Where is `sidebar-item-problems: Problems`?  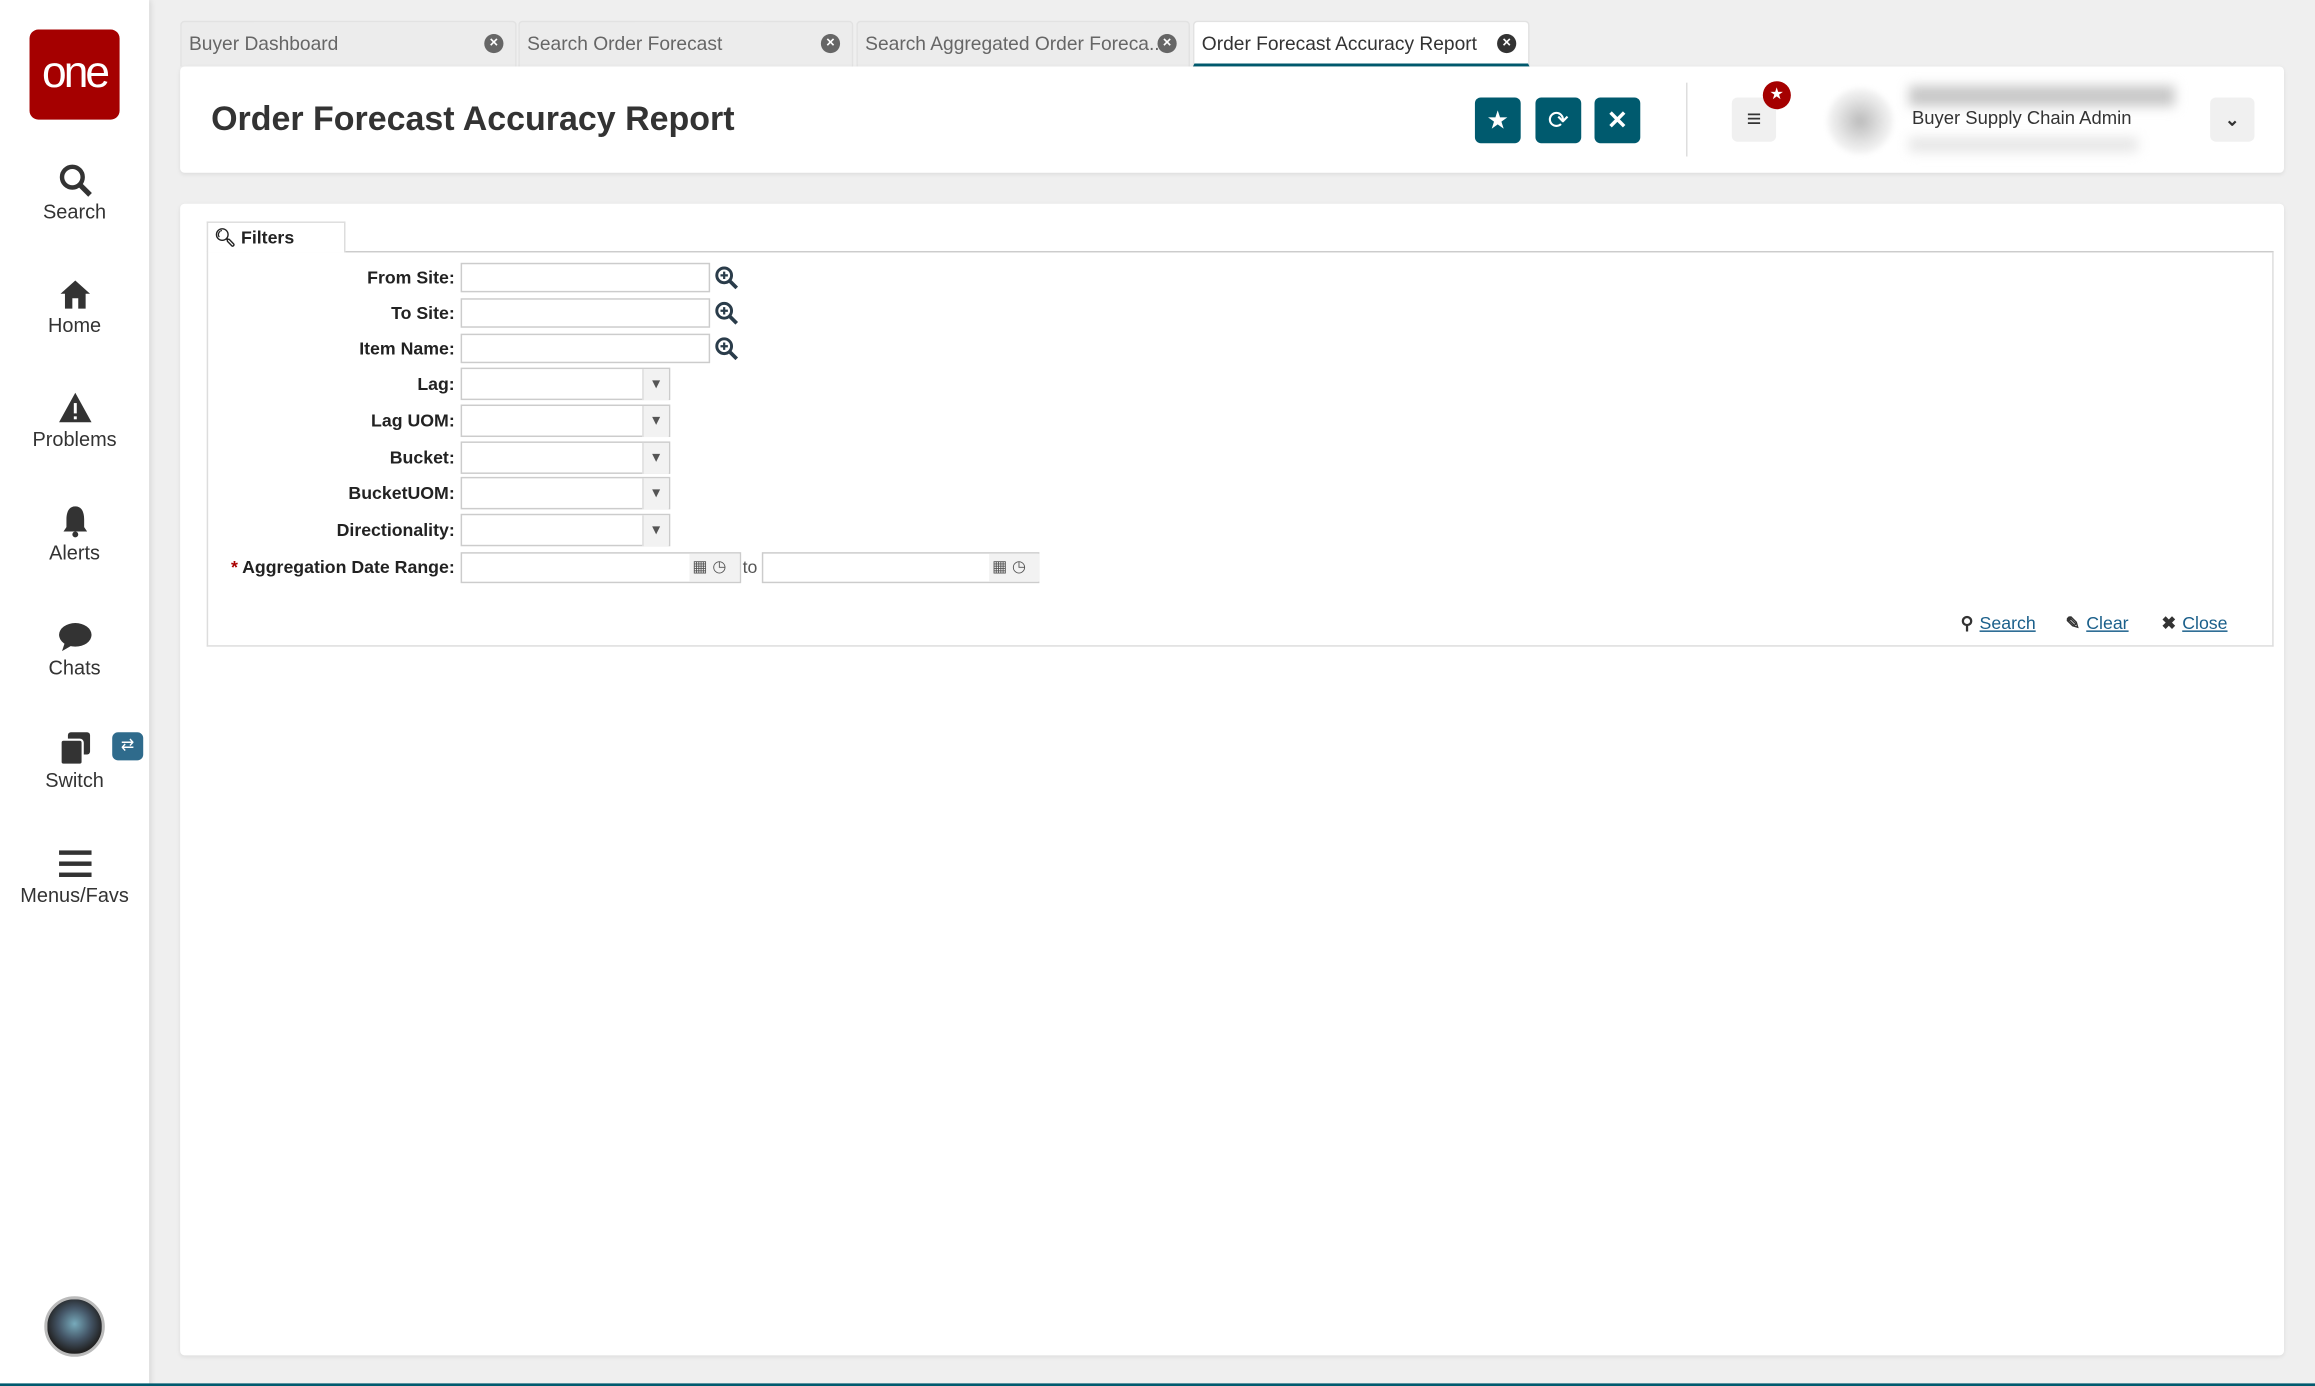 sidebar-item-problems: Problems is located at coordinates (74, 420).